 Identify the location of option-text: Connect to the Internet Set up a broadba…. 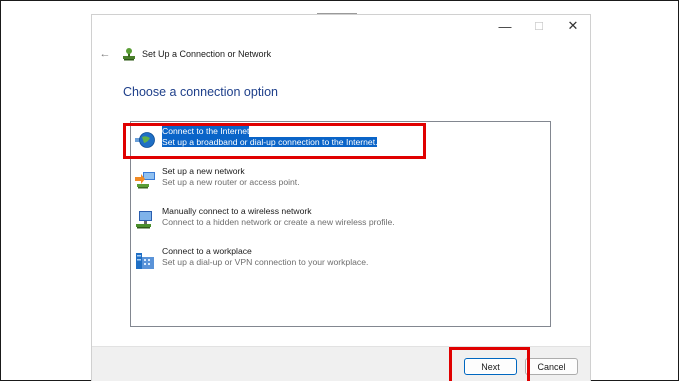
(270, 136).